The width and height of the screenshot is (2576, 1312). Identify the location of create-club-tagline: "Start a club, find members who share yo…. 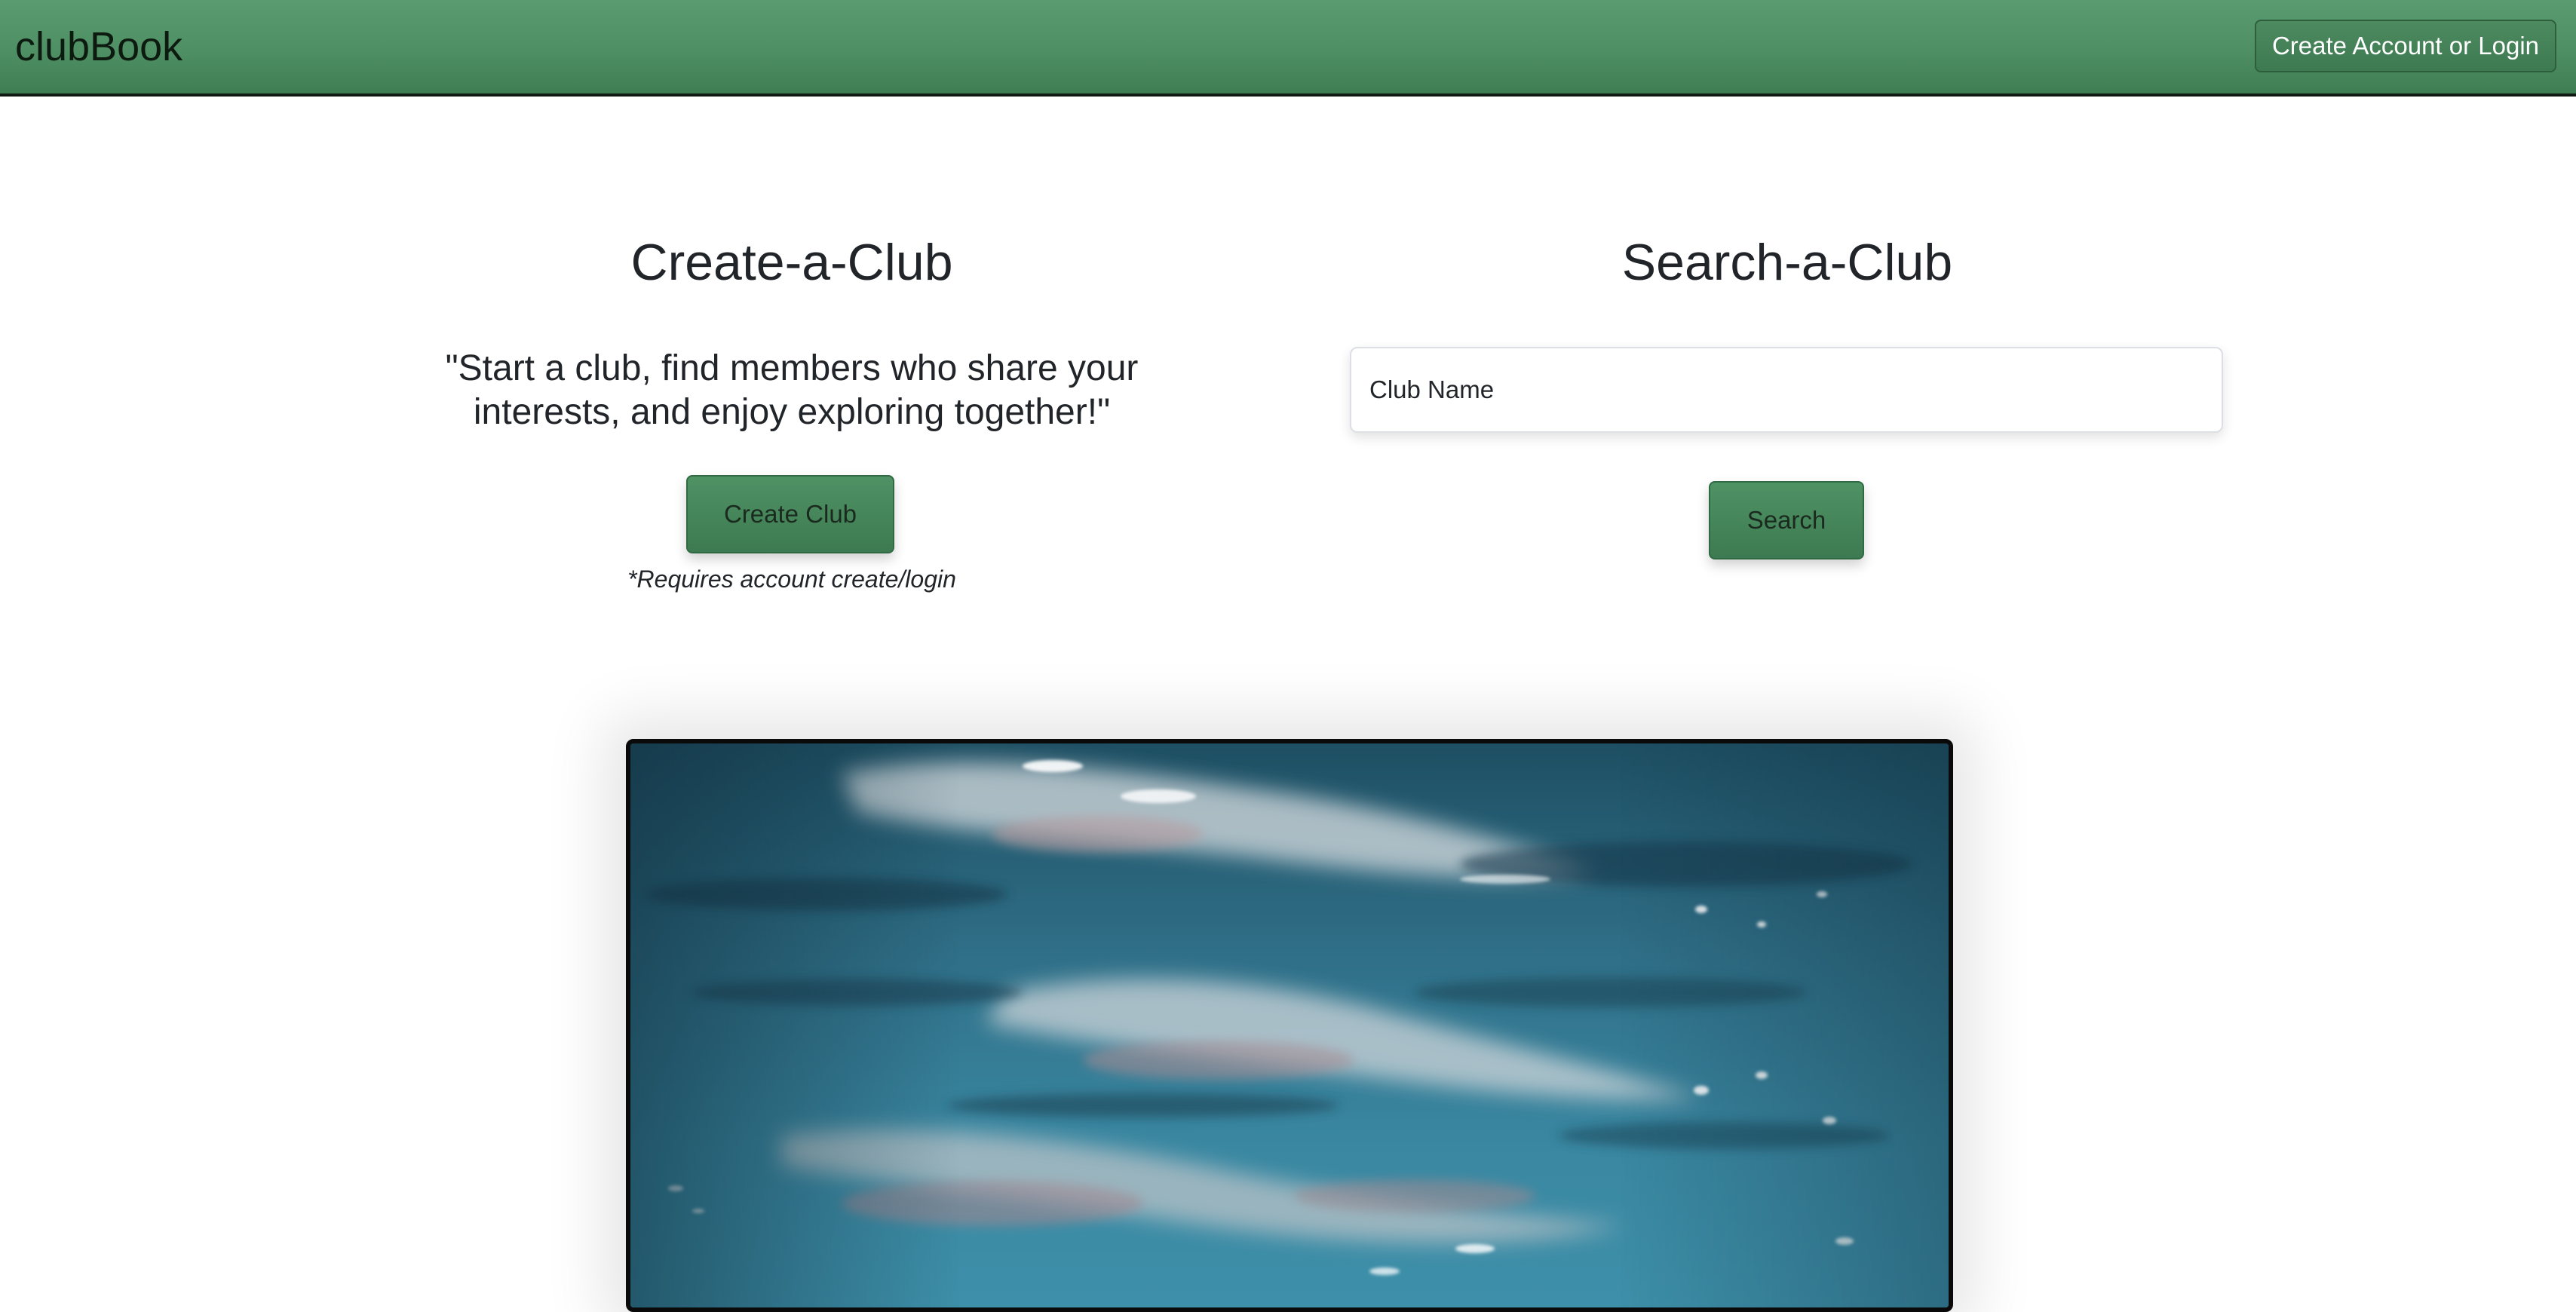
(792, 390).